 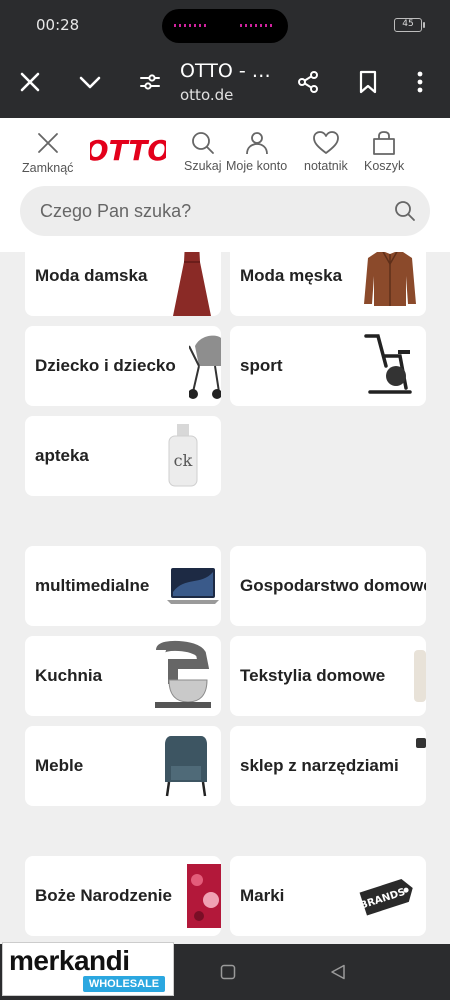 I want to click on category-card-multimedialne: multimedialne, so click(x=123, y=586).